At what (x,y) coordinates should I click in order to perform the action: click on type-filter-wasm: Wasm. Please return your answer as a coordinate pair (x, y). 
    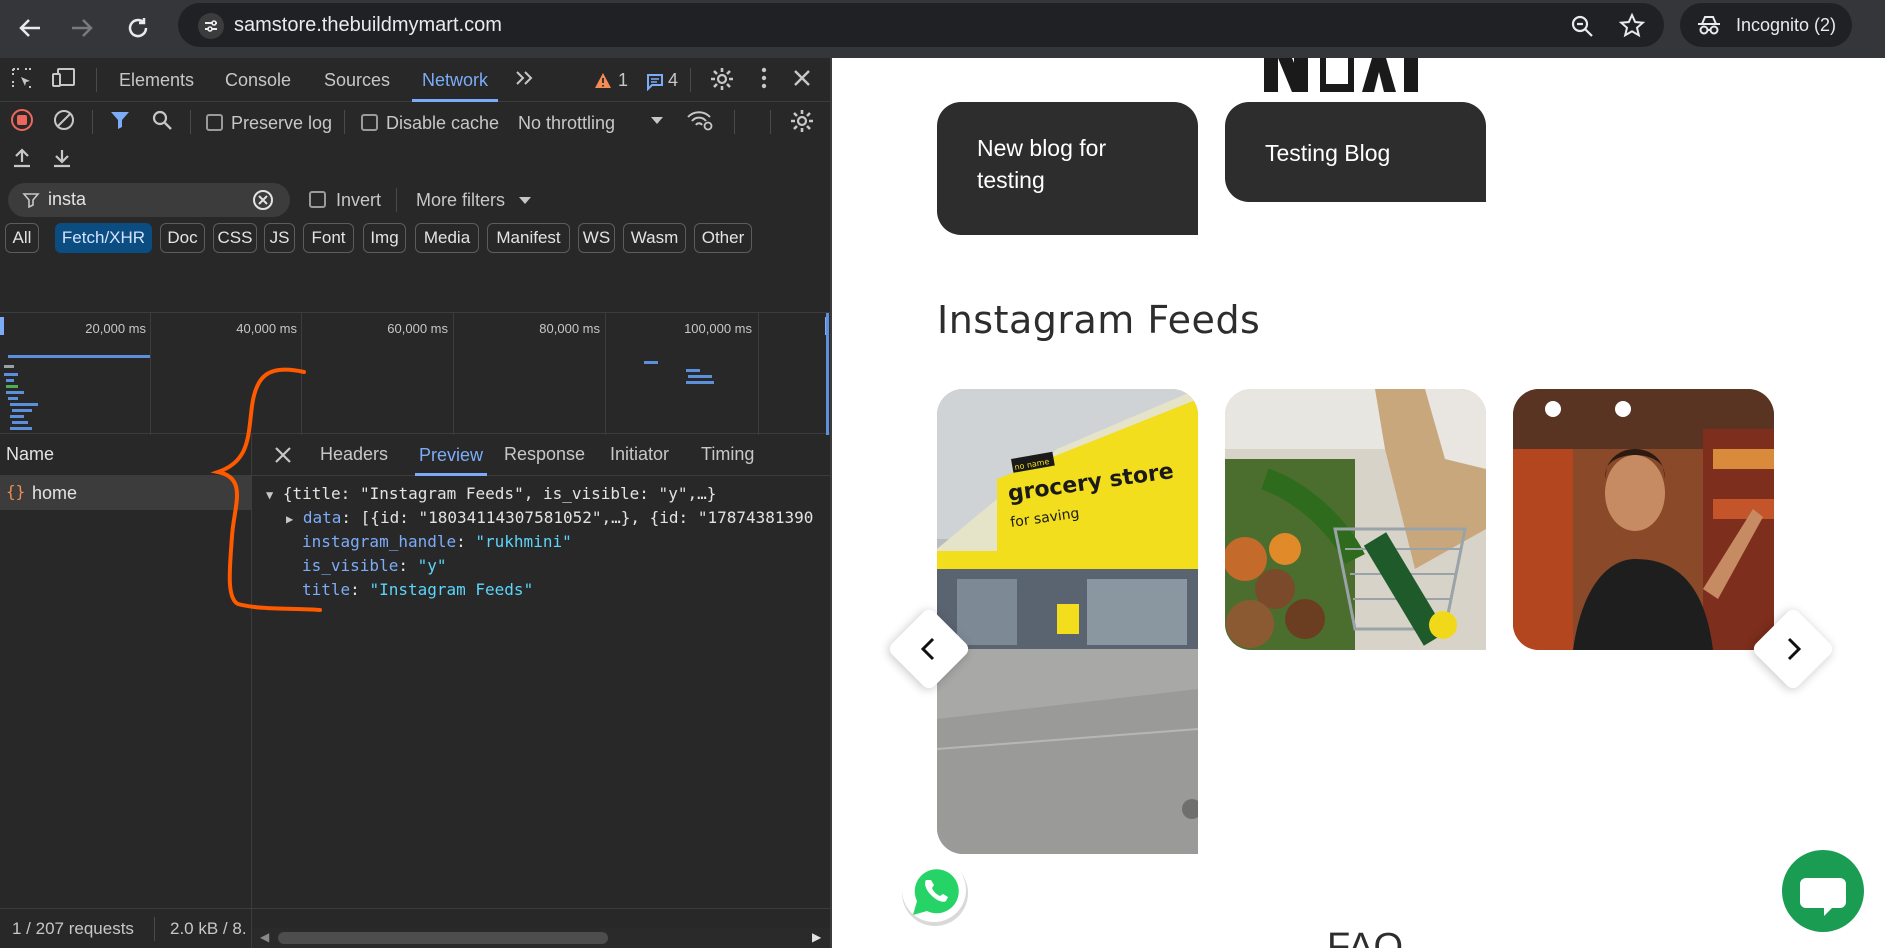
    Looking at the image, I should click on (654, 238).